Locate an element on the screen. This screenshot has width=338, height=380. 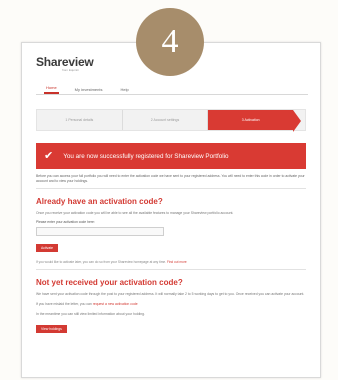
activate-button: Activate is located at coordinates (47, 248).